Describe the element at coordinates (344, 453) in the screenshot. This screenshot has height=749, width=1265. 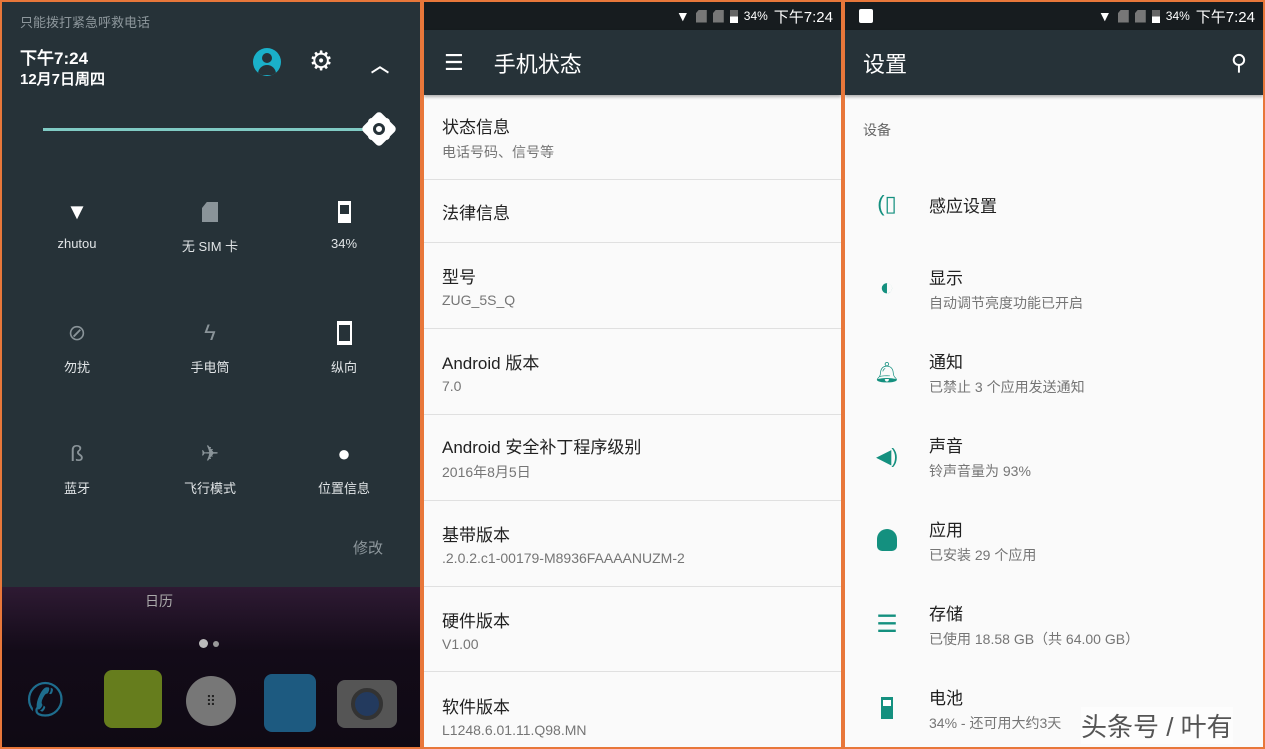
I see `location-icon: ●` at that location.